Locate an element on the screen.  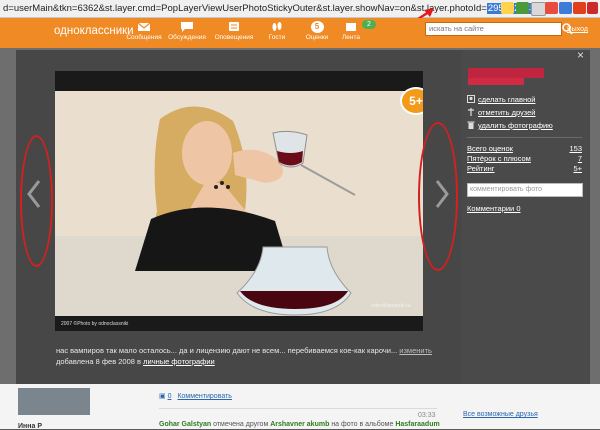
comment-count: 0 is located at coordinates (169, 396).